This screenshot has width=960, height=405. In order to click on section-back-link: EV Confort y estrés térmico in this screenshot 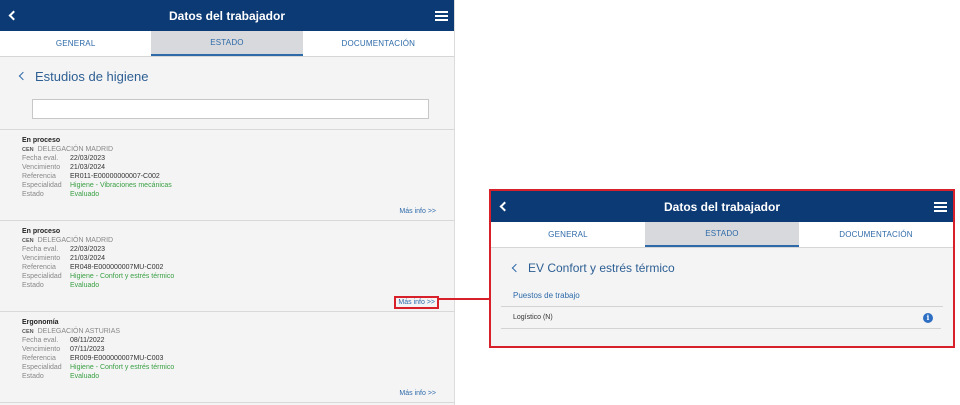, I will do `click(722, 268)`.